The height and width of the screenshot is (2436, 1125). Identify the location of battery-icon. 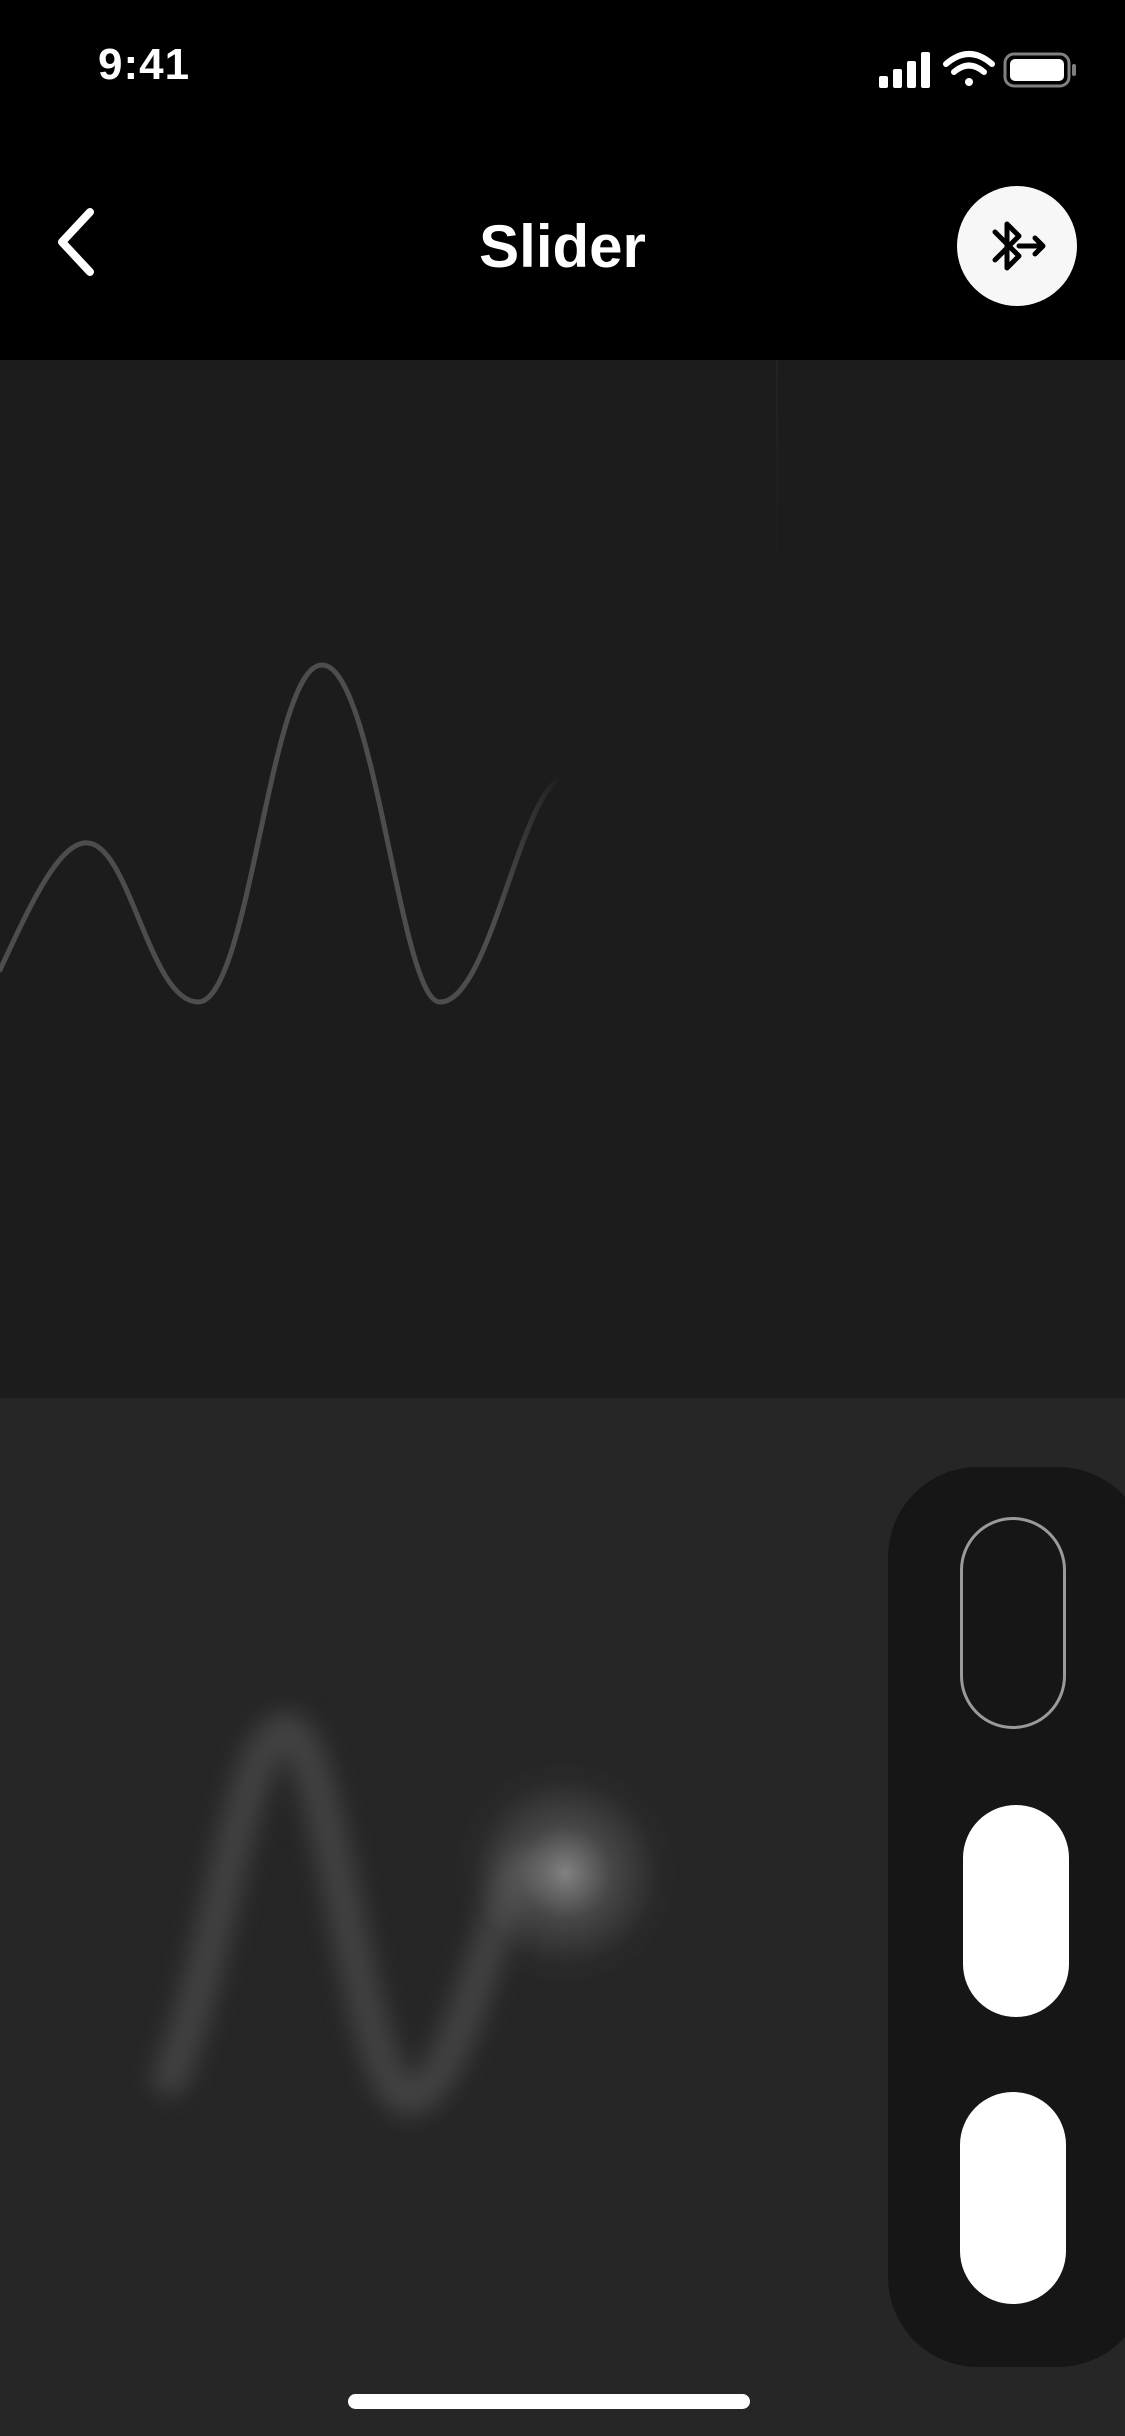
(1039, 70).